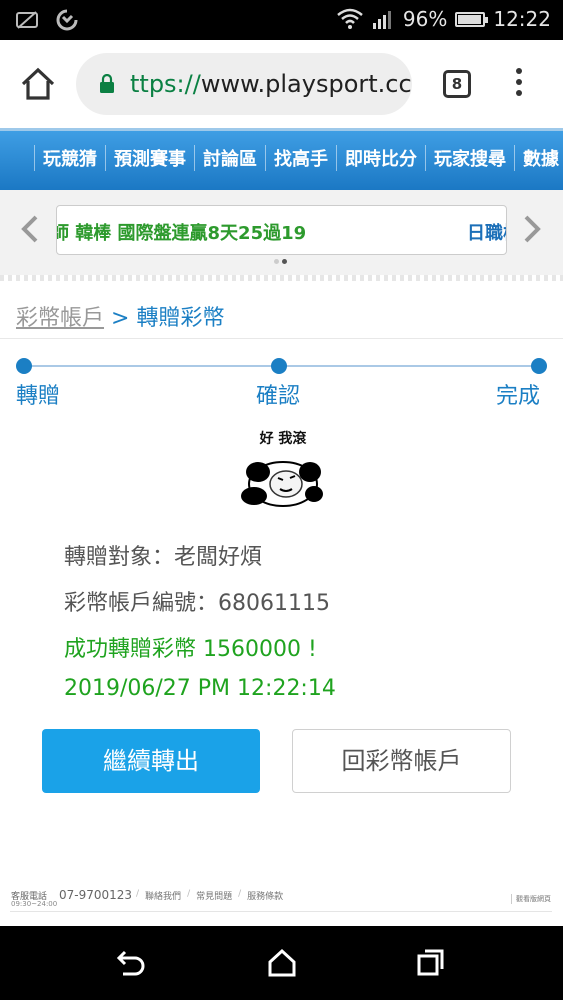  What do you see at coordinates (180, 318) in the screenshot?
I see `breadcrumb-current: 轉贈彩幣` at bounding box center [180, 318].